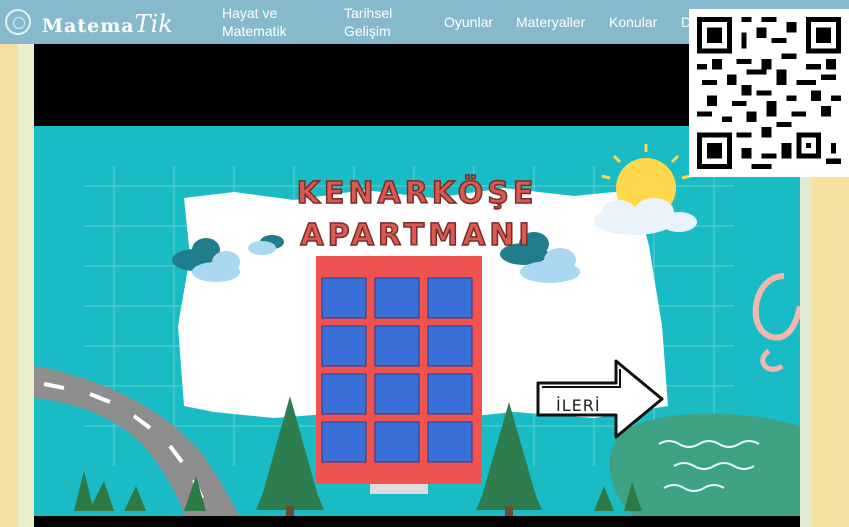  Describe the element at coordinates (250, 13) in the screenshot. I see `nav-hayat-line1: Hayat ve` at that location.